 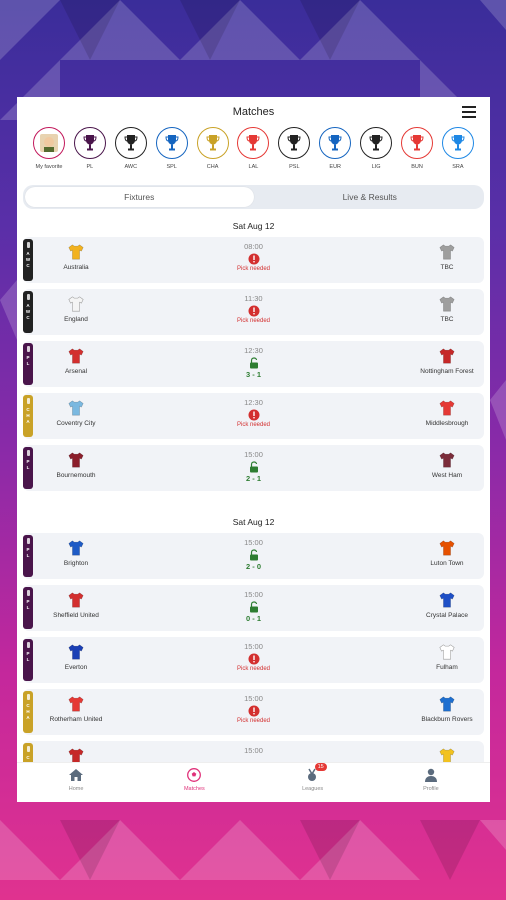 I want to click on fixtures-segmented-control: Fixtures Live & Results, so click(x=253, y=197).